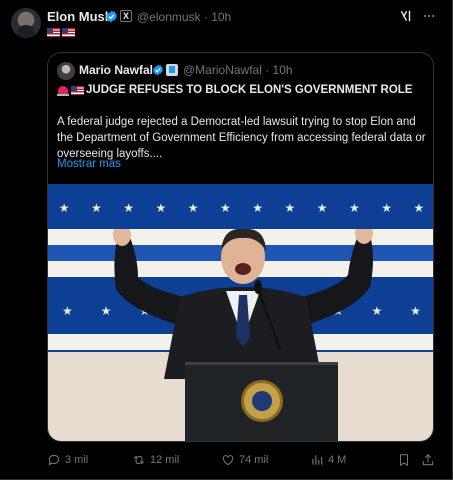  What do you see at coordinates (139, 460) in the screenshot?
I see `repost-icon` at bounding box center [139, 460].